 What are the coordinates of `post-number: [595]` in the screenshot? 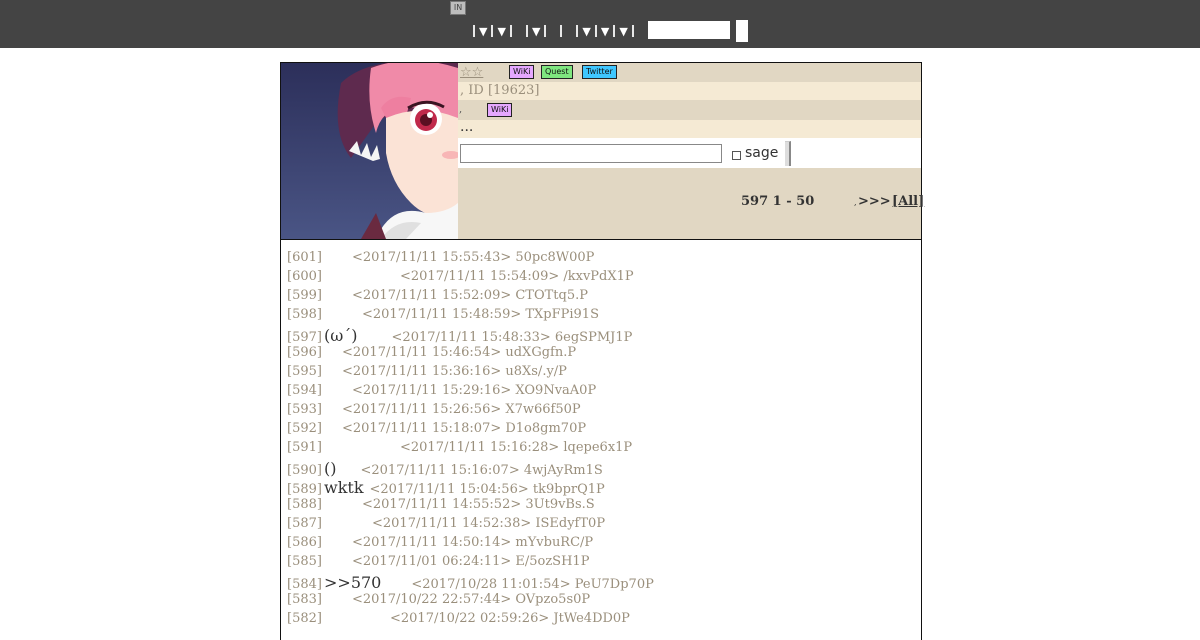 It's located at (305, 371).